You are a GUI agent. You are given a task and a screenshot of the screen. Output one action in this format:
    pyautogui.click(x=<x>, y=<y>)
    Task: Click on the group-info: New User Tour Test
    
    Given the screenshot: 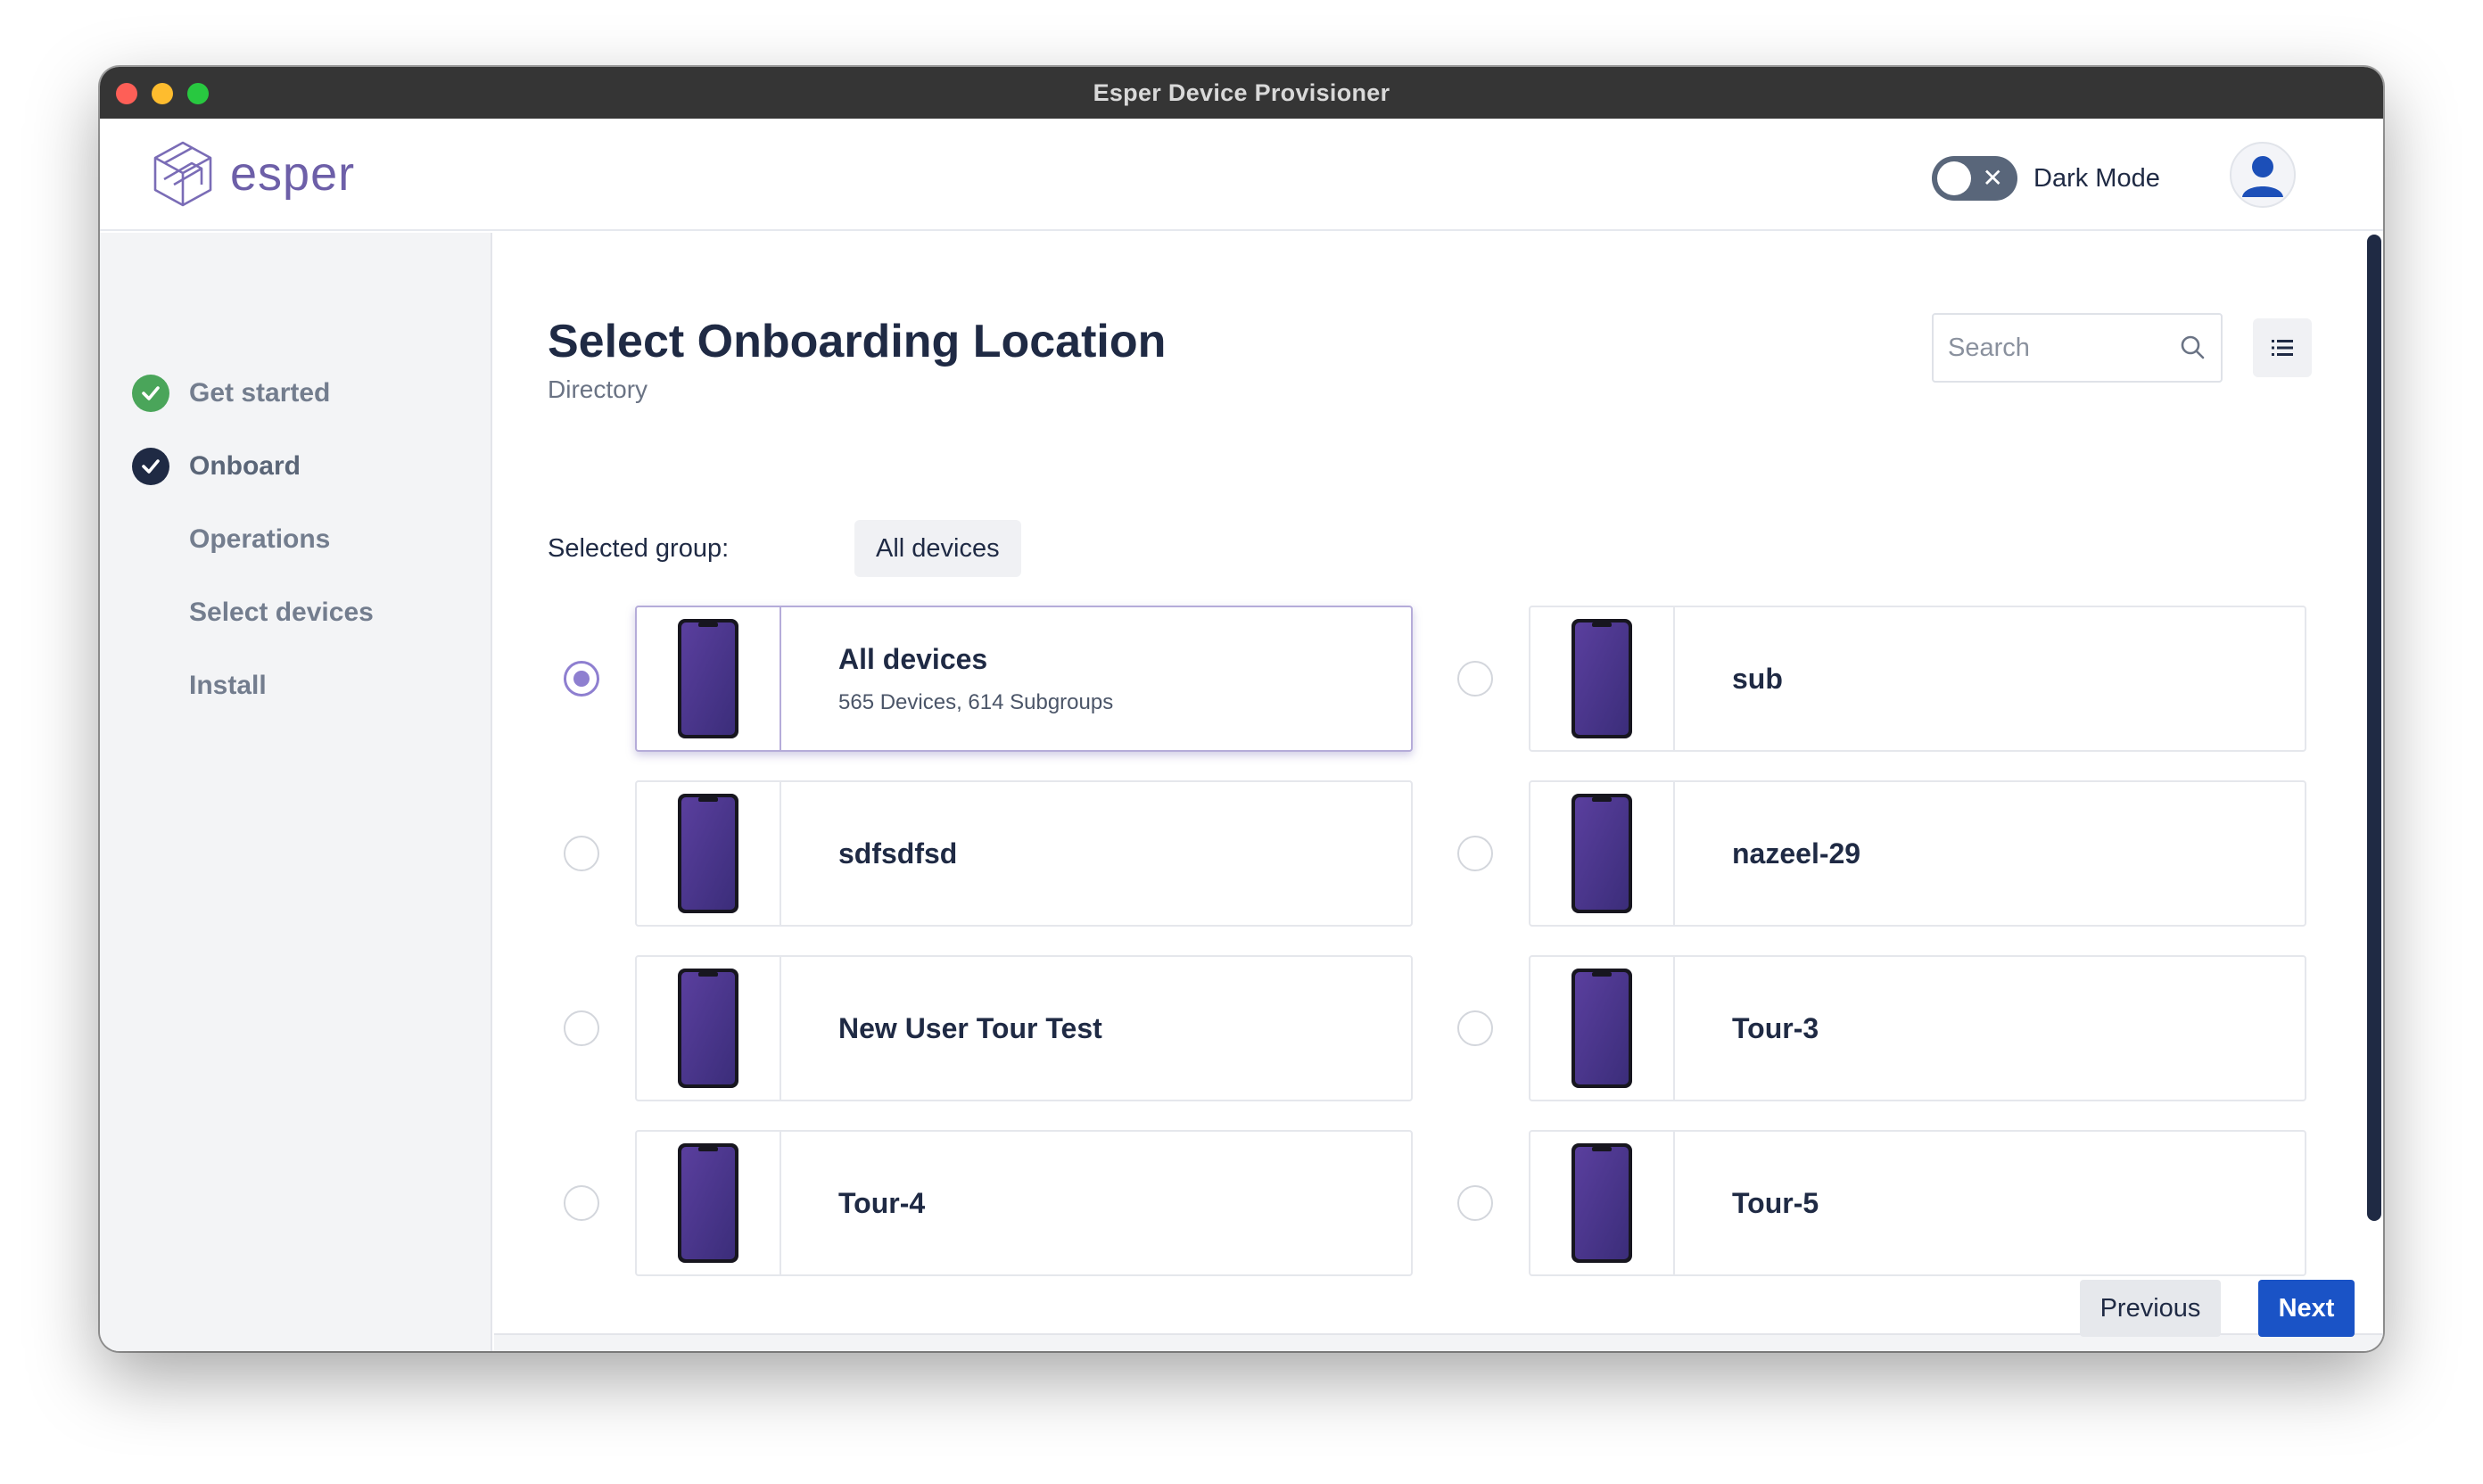 What is the action you would take?
    pyautogui.click(x=942, y=1029)
    